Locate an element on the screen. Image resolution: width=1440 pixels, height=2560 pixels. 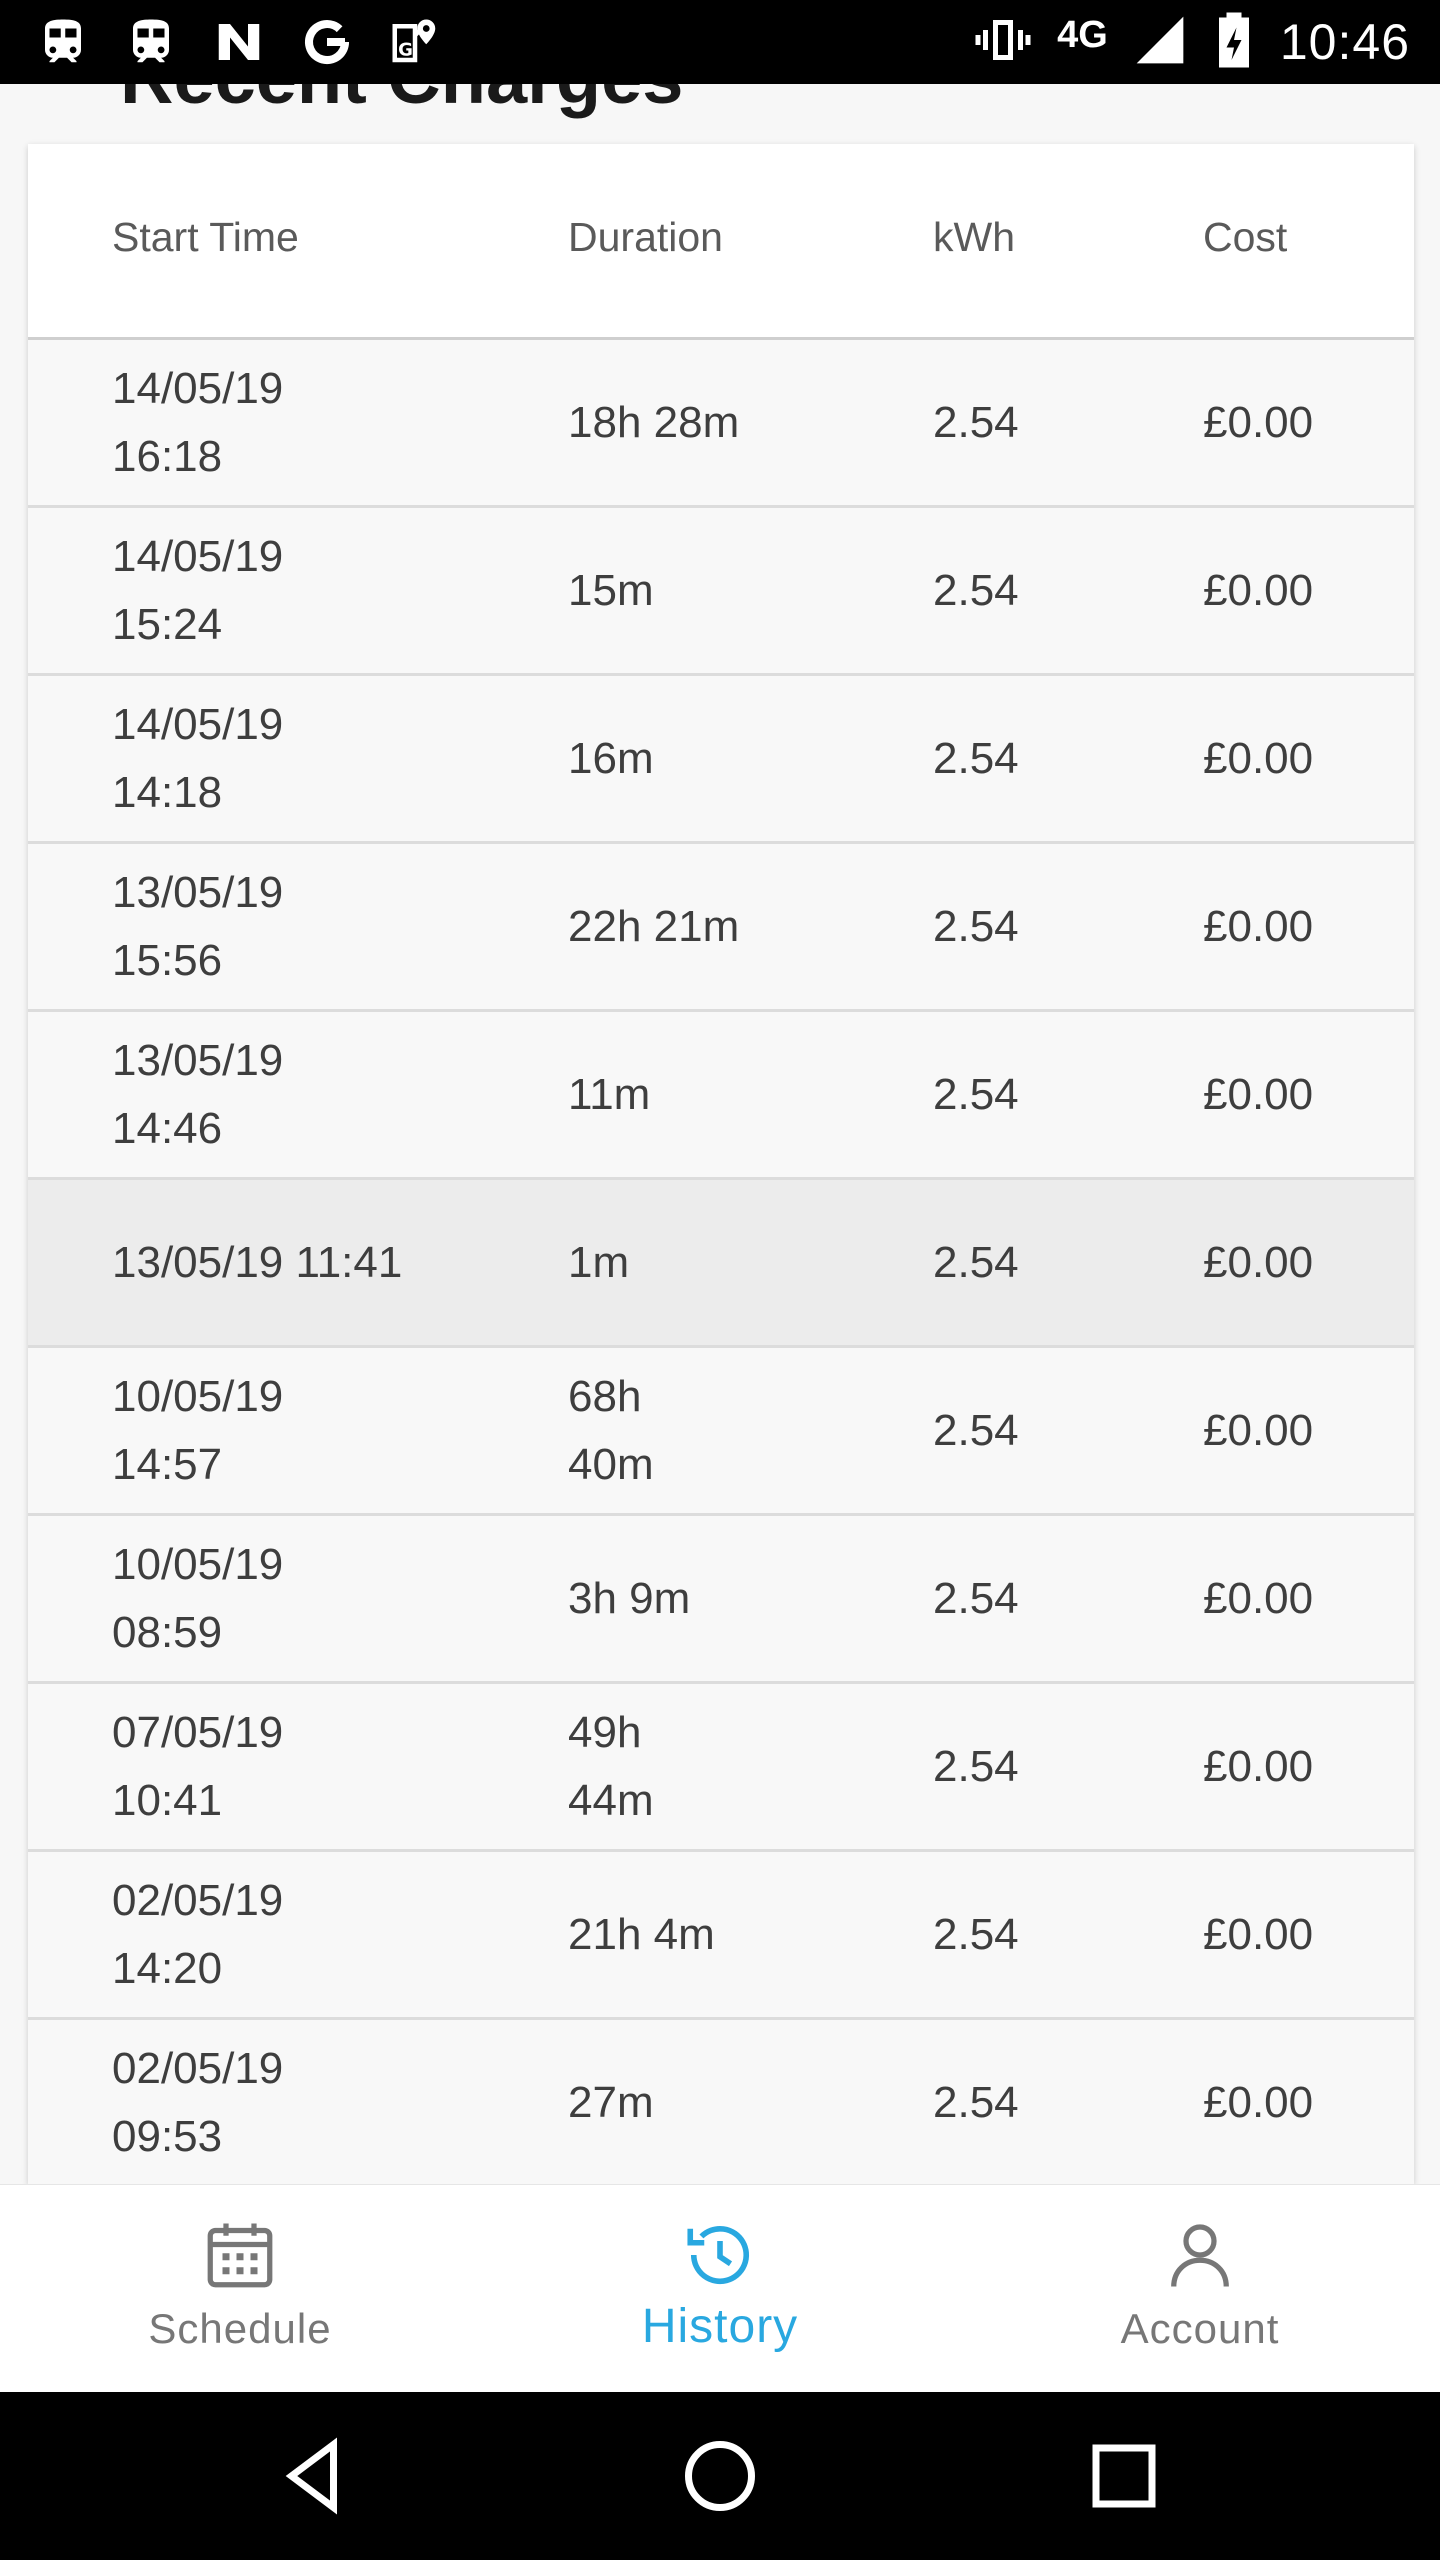
status-bar: G 4G 10:46 is located at coordinates (720, 42).